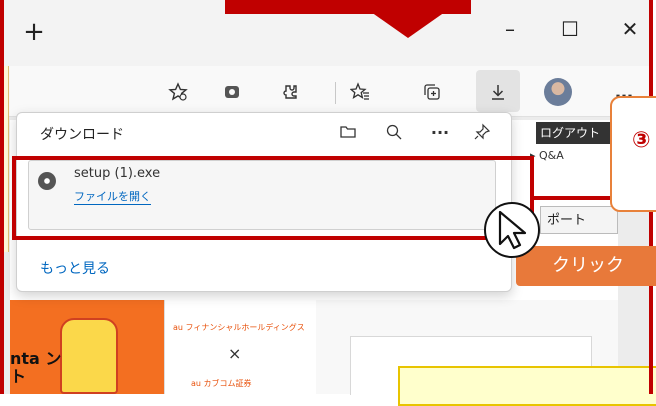 This screenshot has width=656, height=406. I want to click on step-number: ③, so click(641, 140).